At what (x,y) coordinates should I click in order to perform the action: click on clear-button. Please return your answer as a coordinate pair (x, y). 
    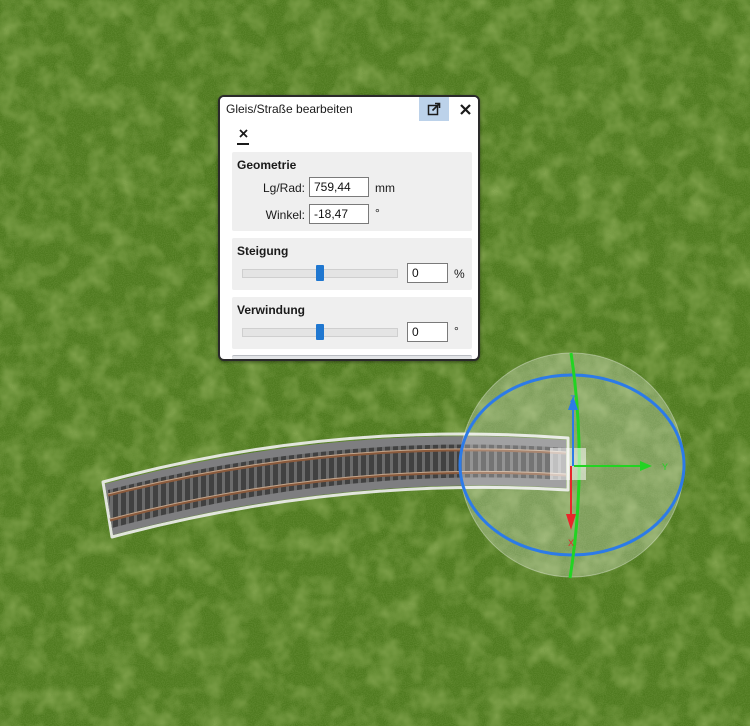
    Looking at the image, I should click on (243, 135).